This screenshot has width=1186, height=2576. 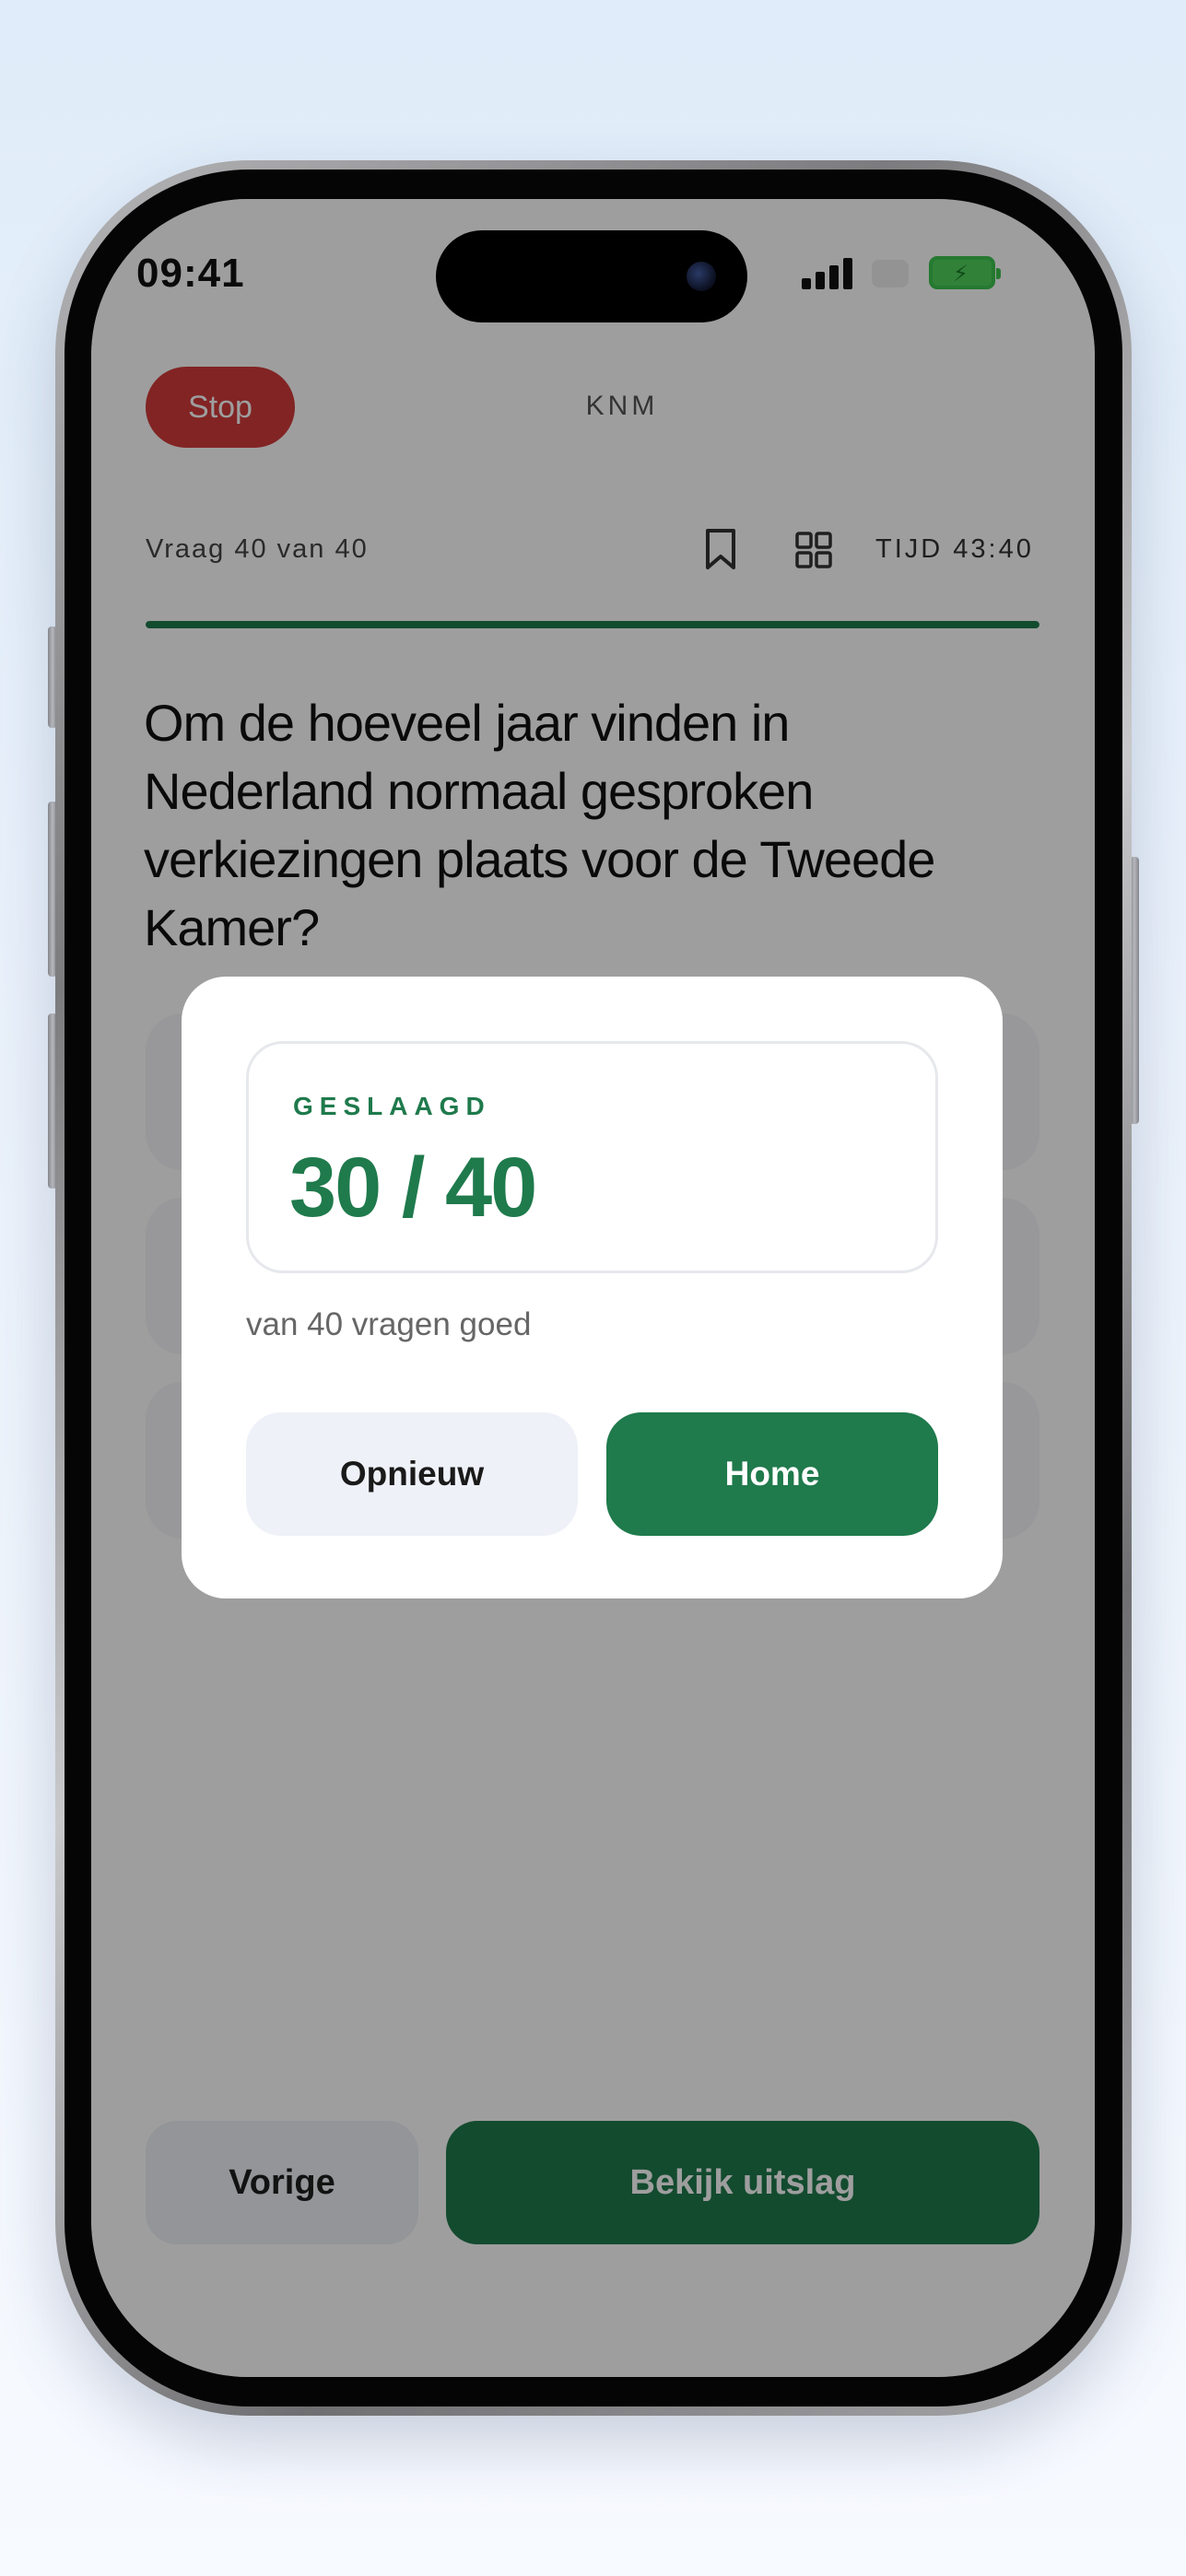 I want to click on camera-icon, so click(x=701, y=276).